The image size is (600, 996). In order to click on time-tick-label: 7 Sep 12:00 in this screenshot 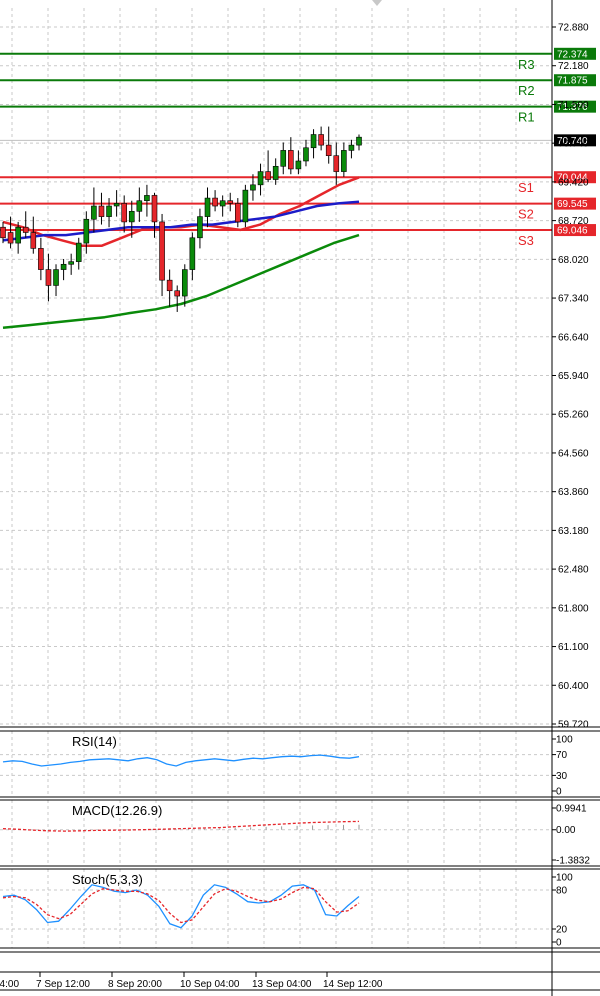, I will do `click(63, 984)`.